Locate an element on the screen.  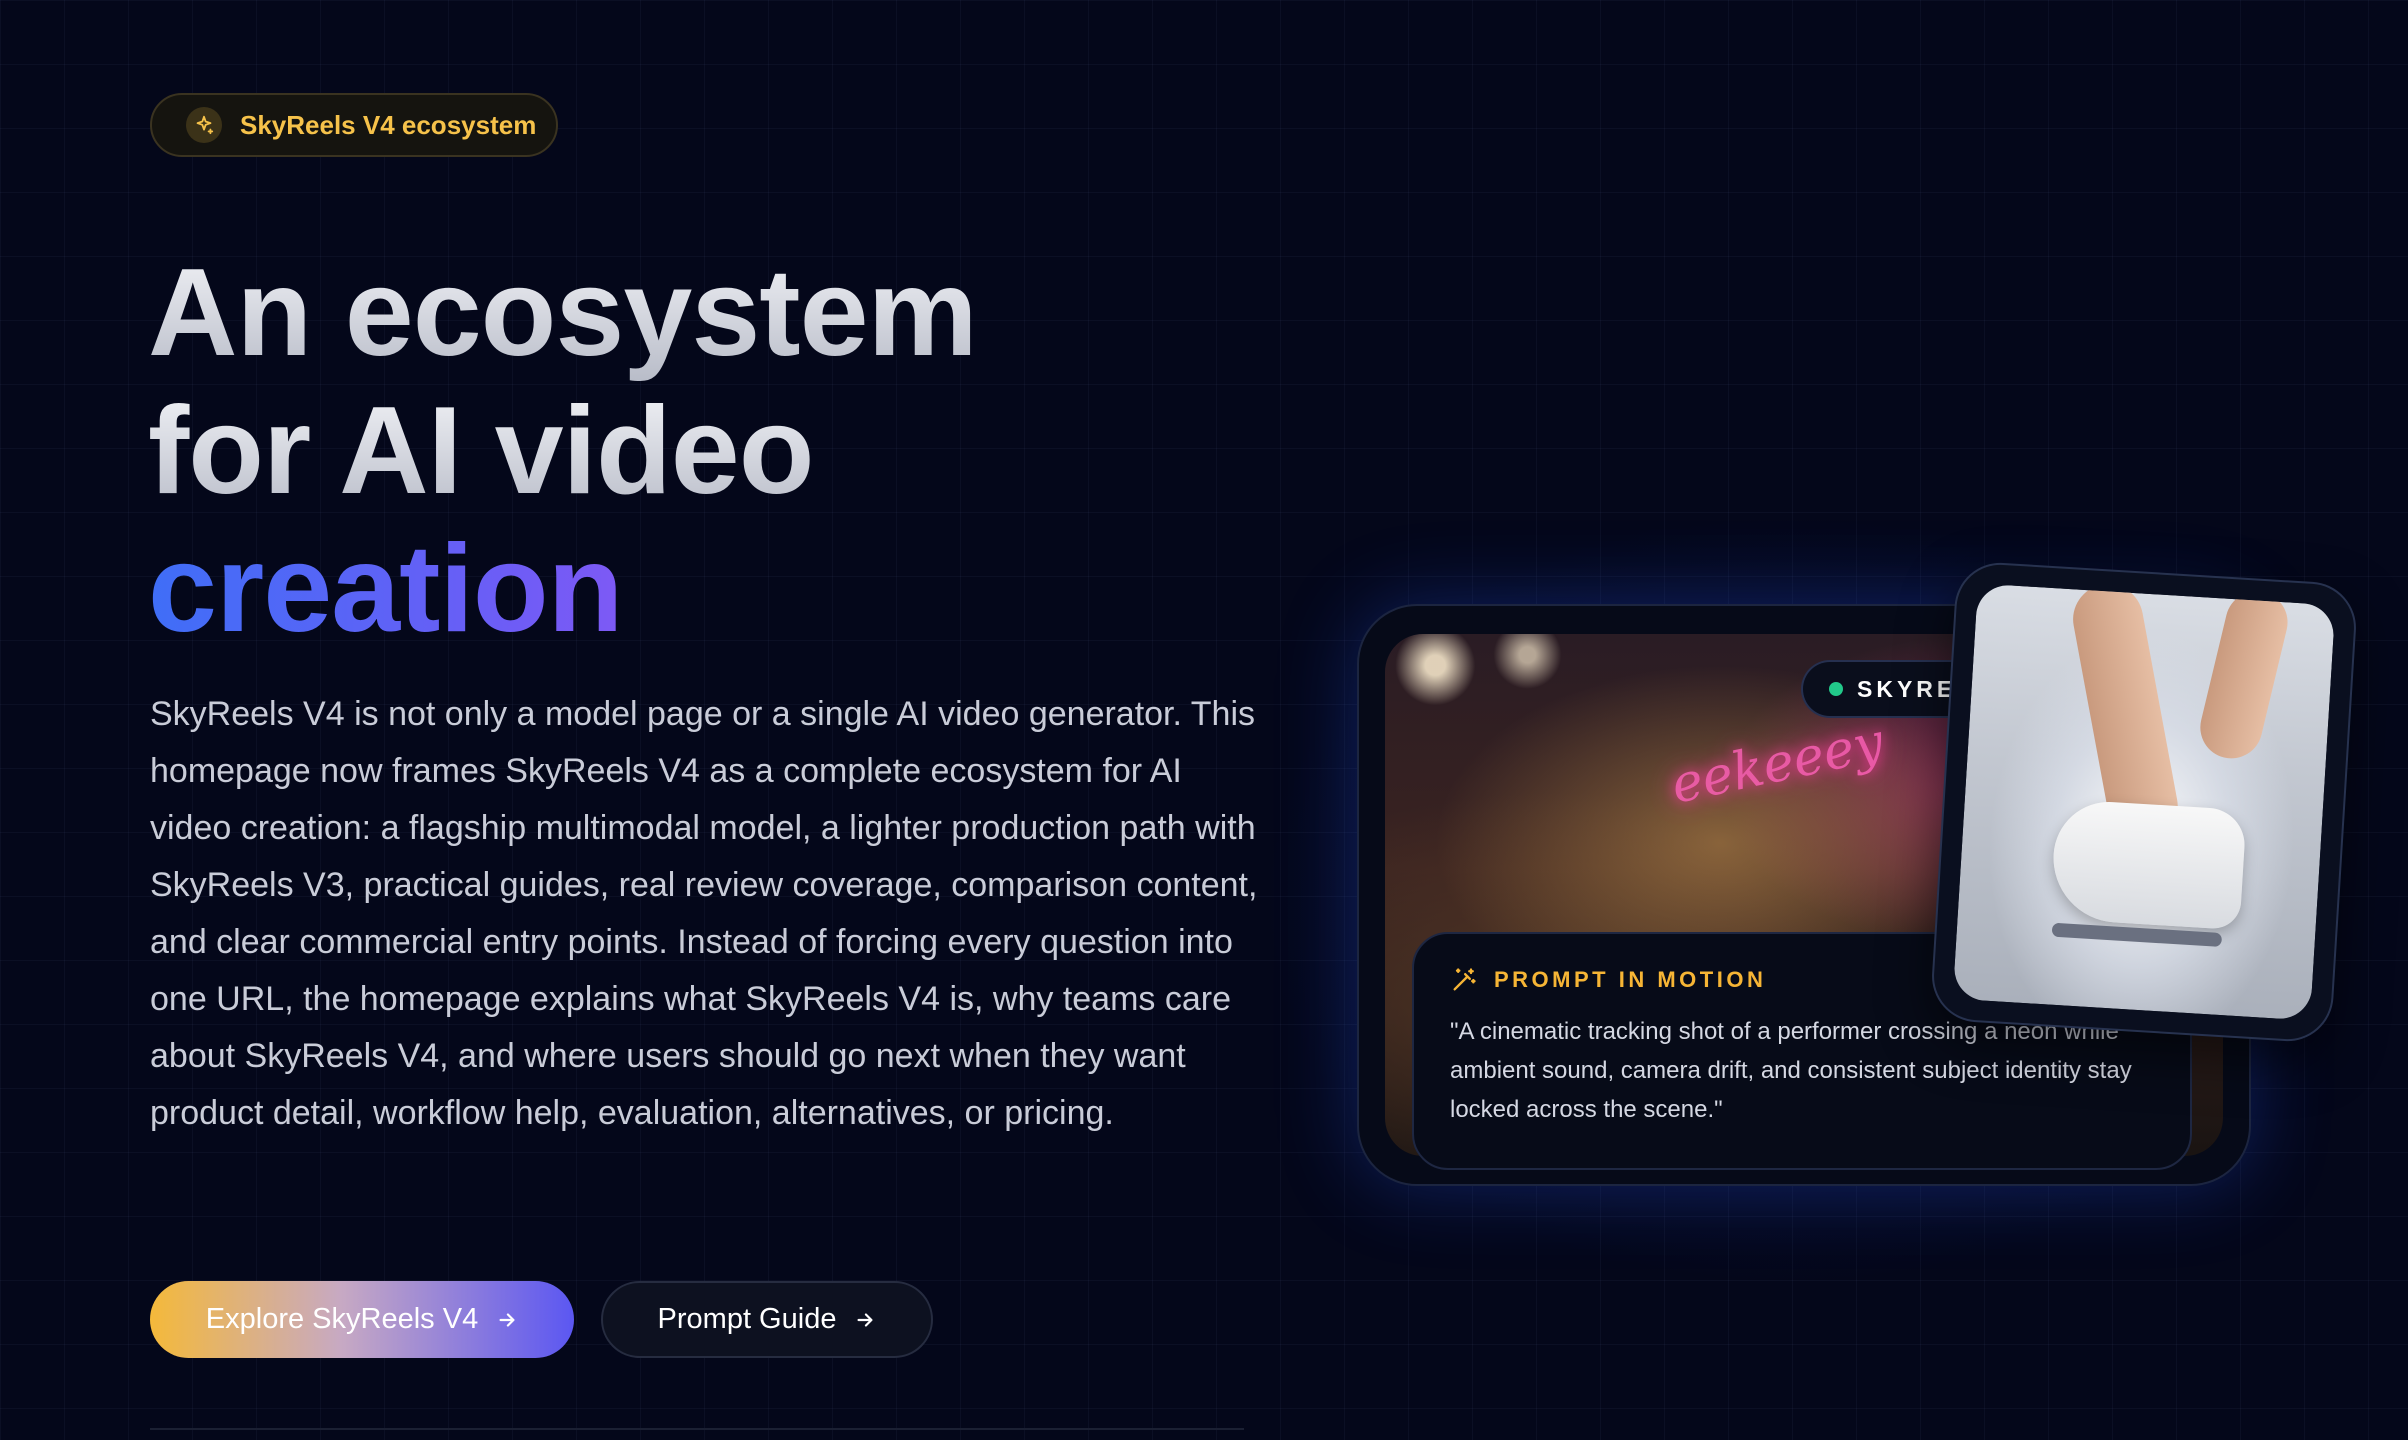
explore-button-label: Explore SkyReels V4 is located at coordinates (342, 1319).